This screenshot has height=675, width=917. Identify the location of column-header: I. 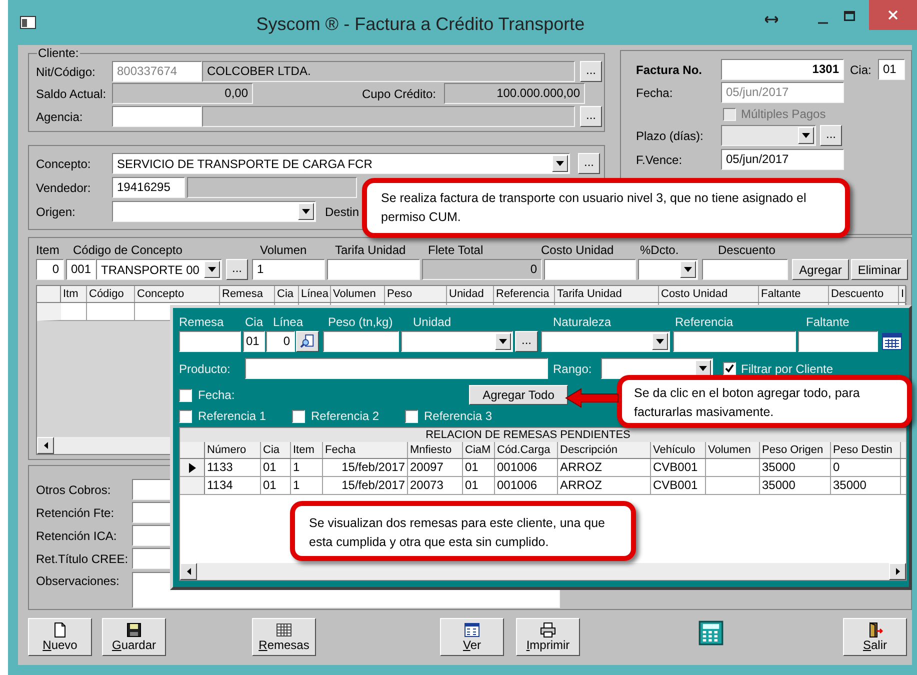
(903, 294).